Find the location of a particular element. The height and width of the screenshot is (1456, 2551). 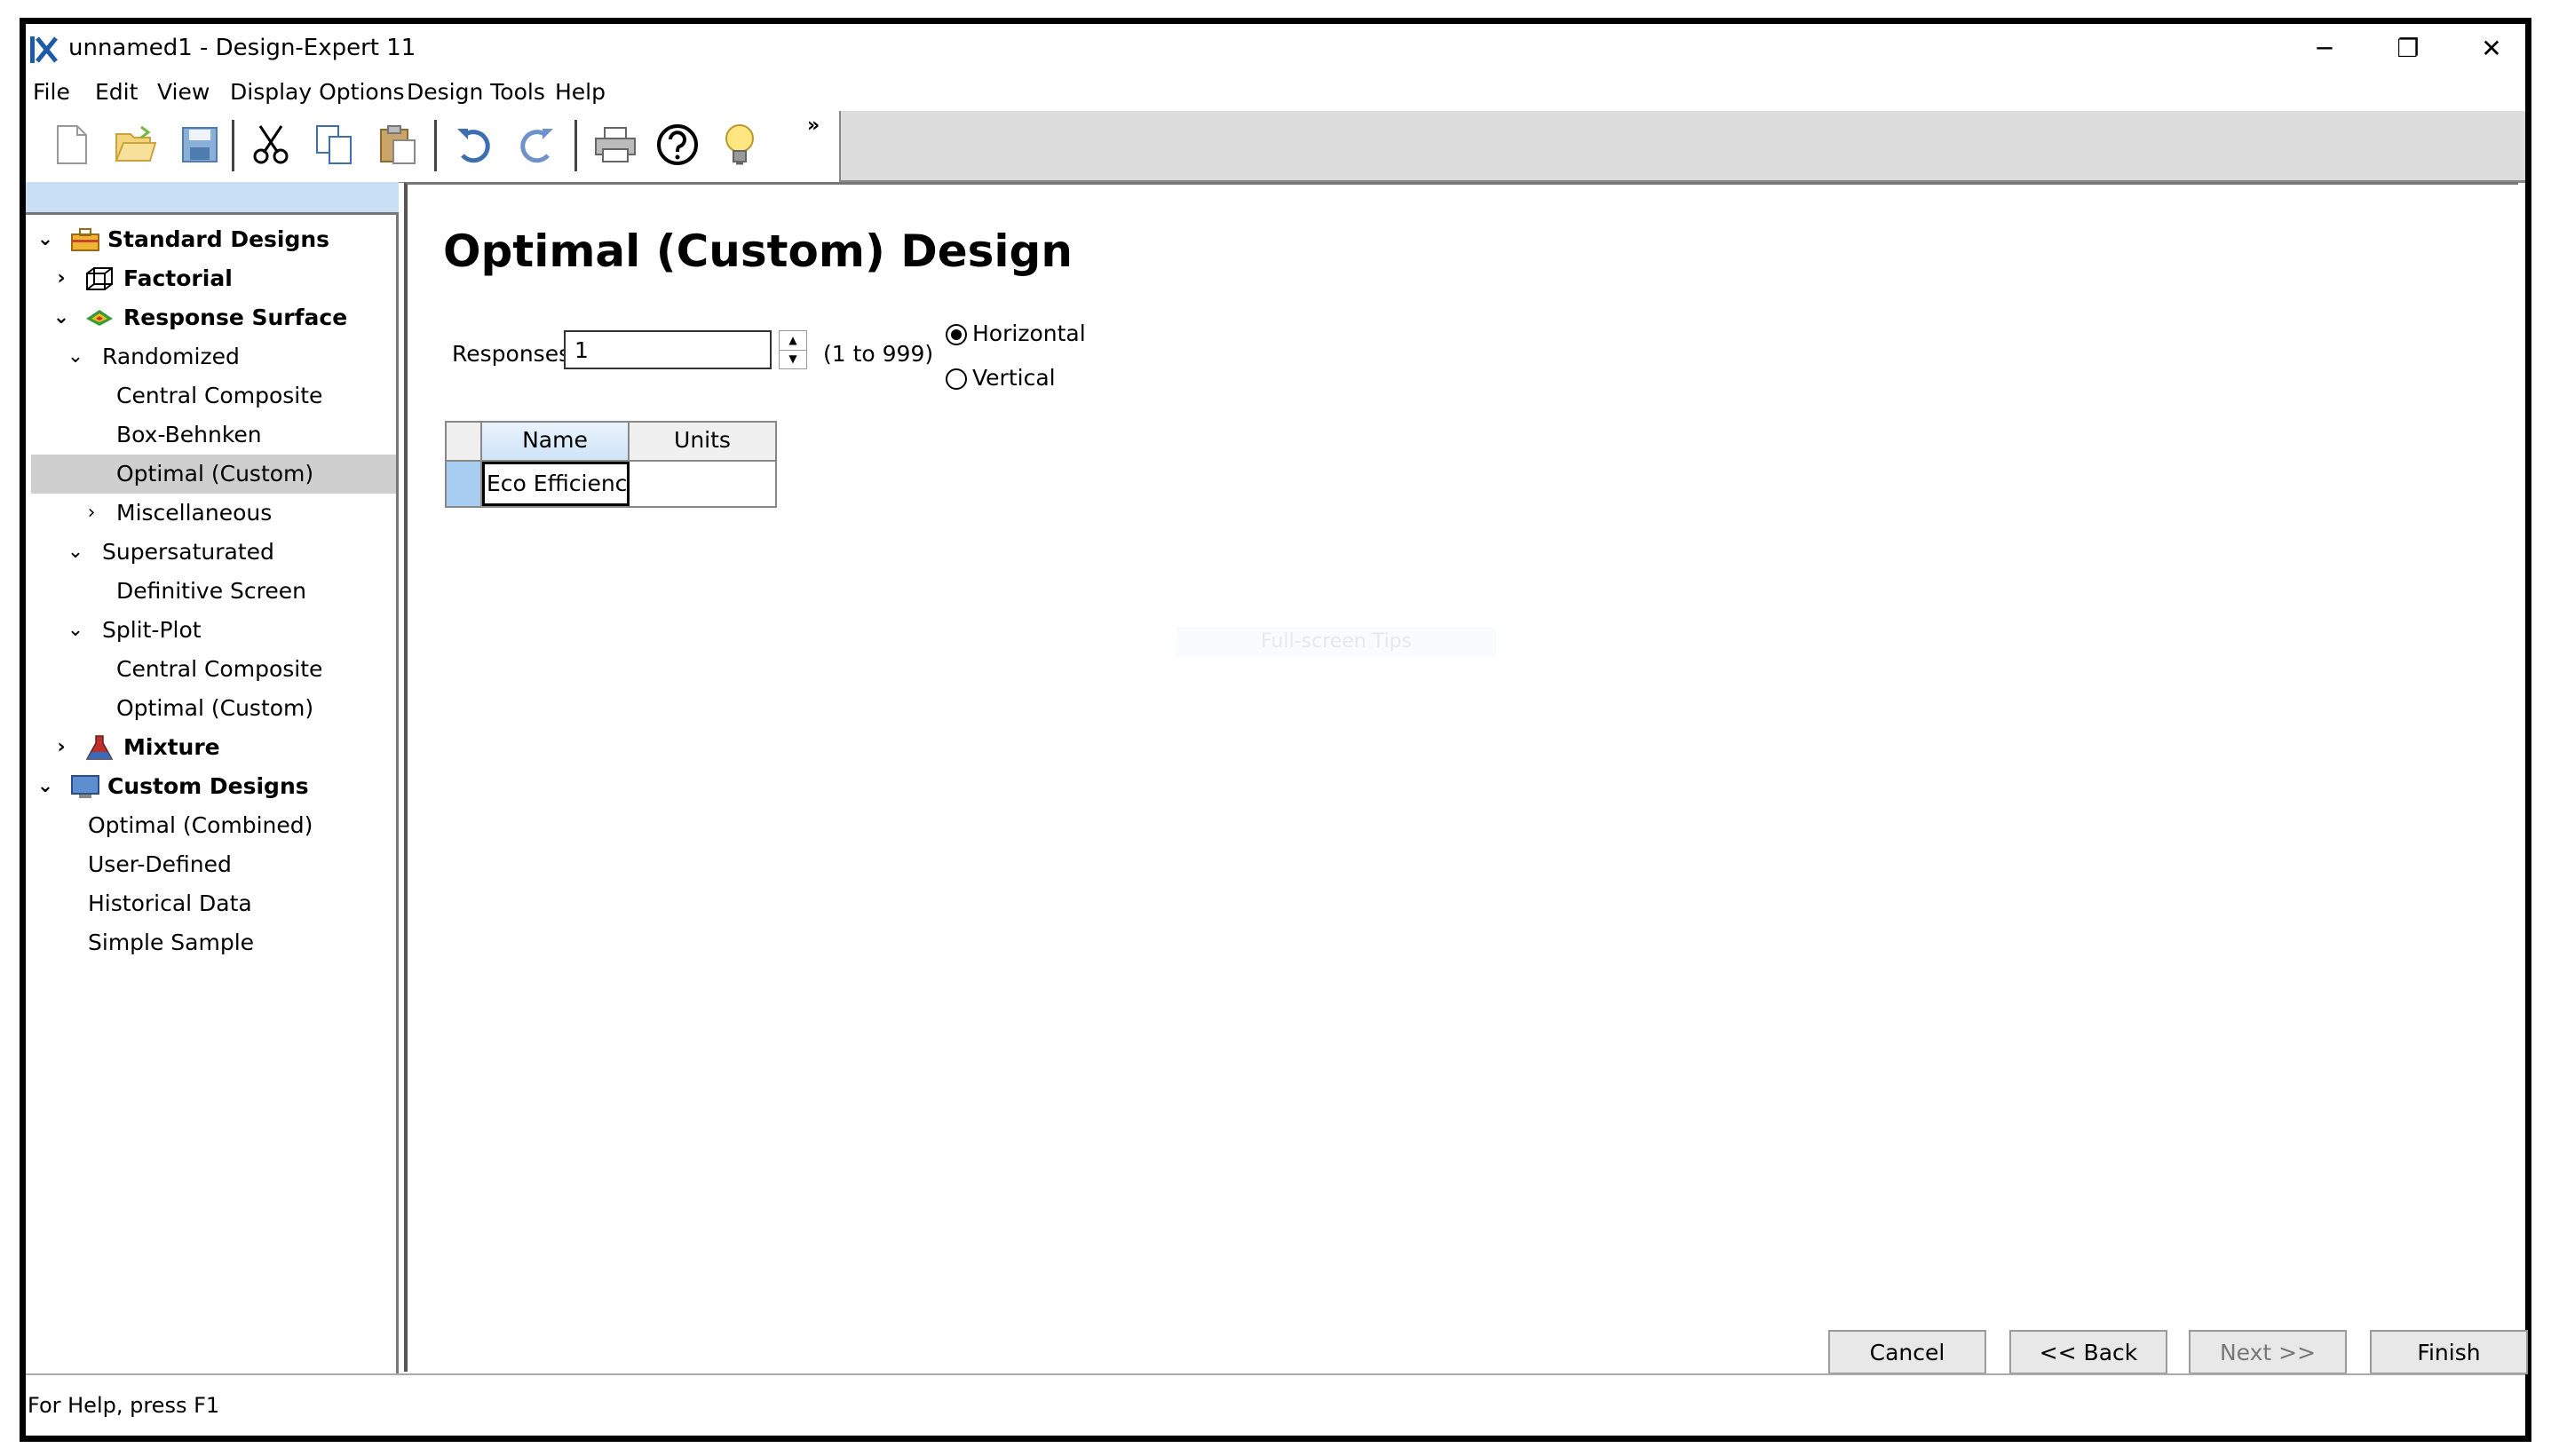

monitor-icon is located at coordinates (85, 786).